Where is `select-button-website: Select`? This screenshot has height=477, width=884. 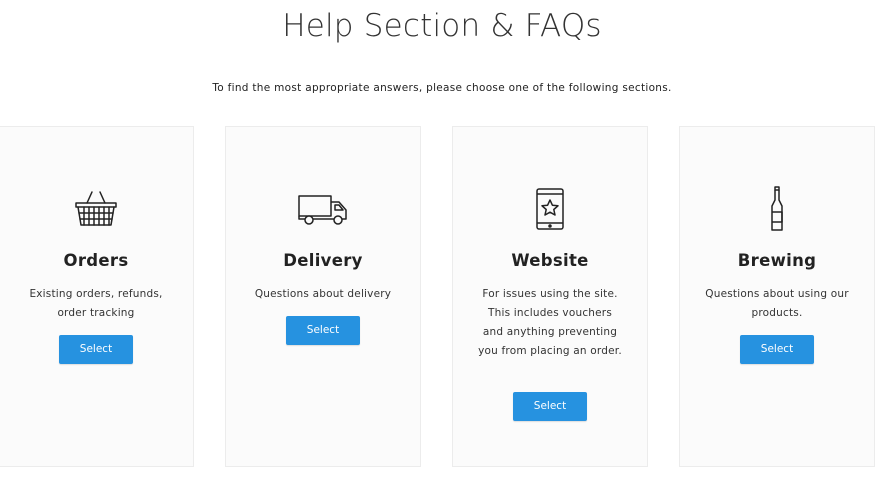 select-button-website: Select is located at coordinates (550, 406).